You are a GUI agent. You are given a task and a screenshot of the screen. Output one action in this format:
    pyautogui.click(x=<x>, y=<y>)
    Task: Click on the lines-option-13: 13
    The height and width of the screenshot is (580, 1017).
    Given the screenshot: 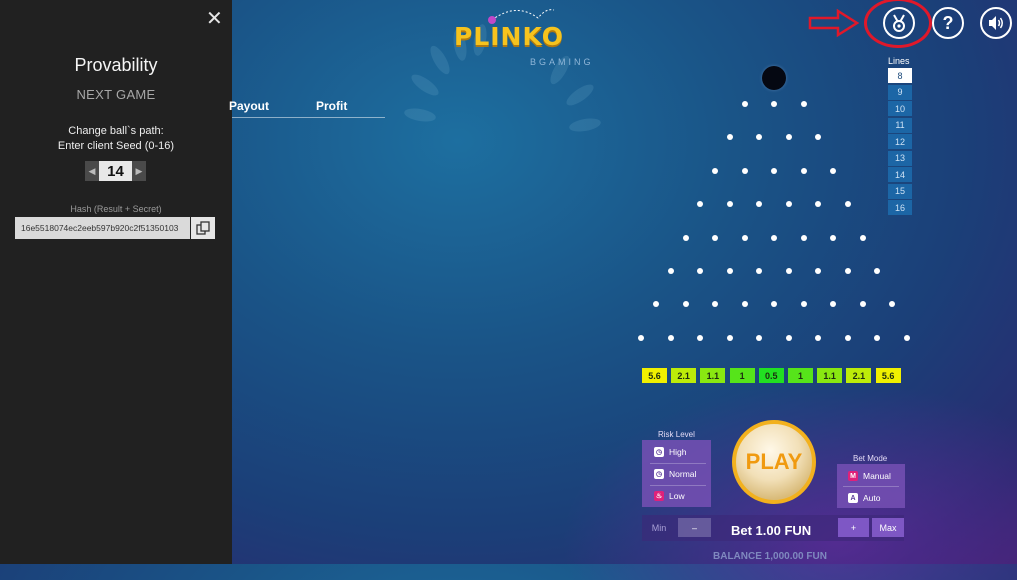 What is the action you would take?
    pyautogui.click(x=900, y=158)
    